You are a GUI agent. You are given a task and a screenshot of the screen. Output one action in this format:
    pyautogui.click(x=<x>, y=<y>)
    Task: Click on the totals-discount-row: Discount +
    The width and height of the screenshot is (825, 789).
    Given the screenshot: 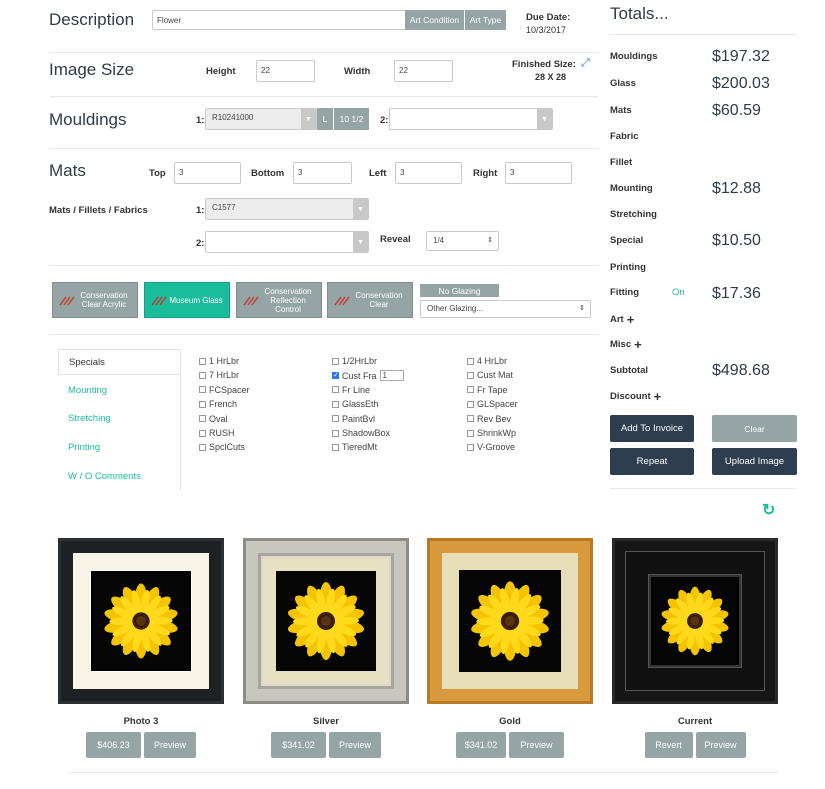 What is the action you would take?
    pyautogui.click(x=636, y=396)
    